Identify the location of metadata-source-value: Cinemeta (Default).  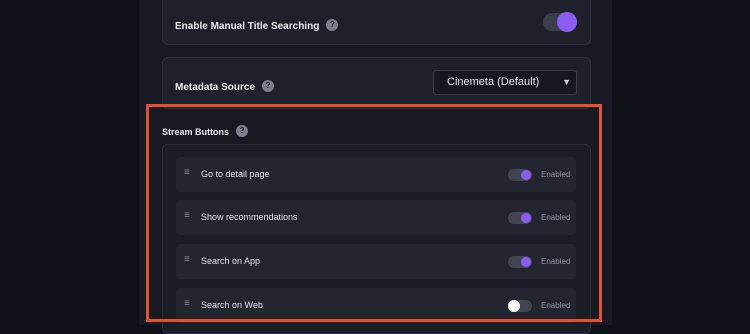
(493, 82).